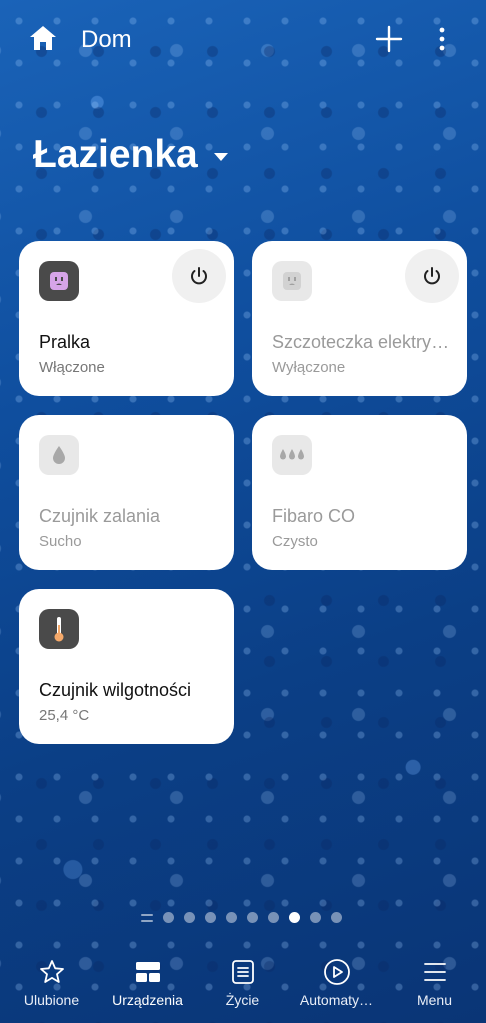 The width and height of the screenshot is (486, 1023). What do you see at coordinates (442, 39) in the screenshot?
I see `more-options-icon` at bounding box center [442, 39].